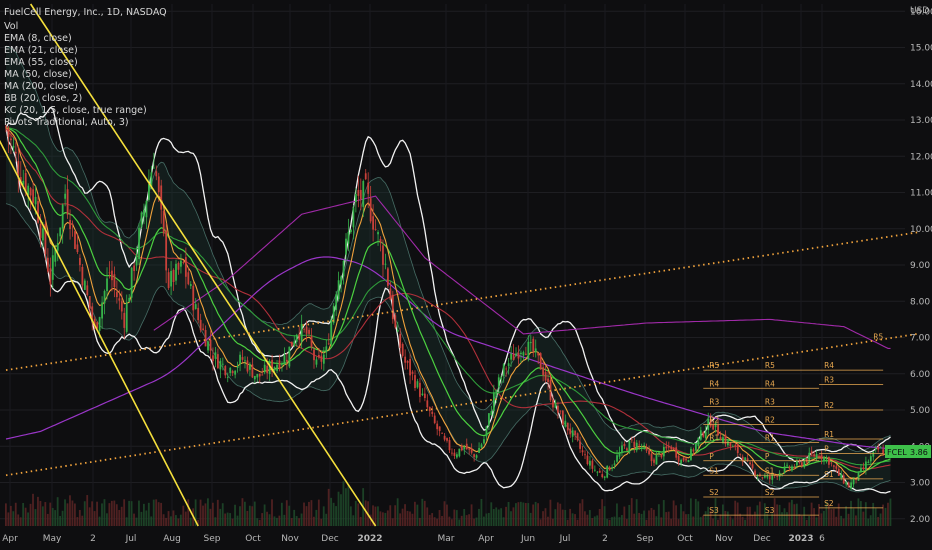 This screenshot has width=932, height=550. Describe the element at coordinates (714, 365) in the screenshot. I see `pivot-label-mid: R5` at that location.